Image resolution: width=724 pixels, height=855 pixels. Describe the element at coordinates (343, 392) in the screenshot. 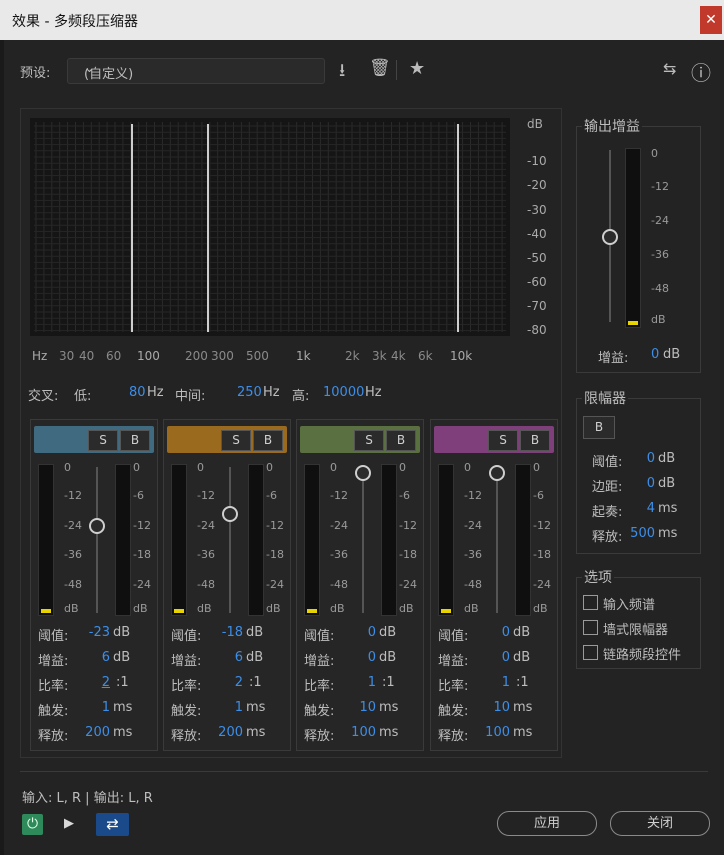

I see `crossover-high-value: 10000` at that location.